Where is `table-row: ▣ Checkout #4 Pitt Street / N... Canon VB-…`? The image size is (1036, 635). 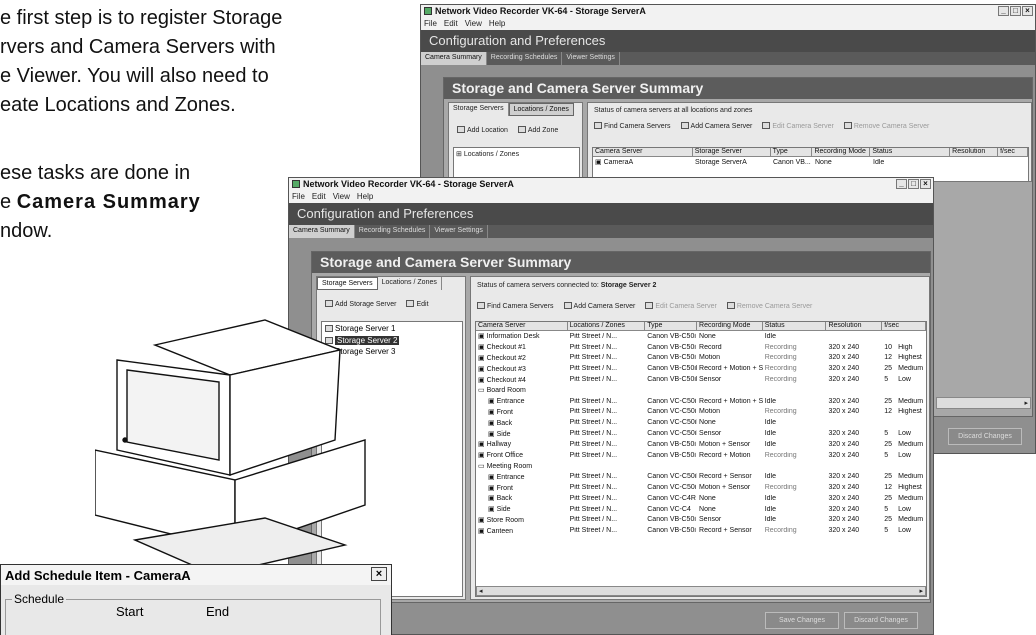
table-row: ▣ Checkout #4 Pitt Street / N... Canon VB-… is located at coordinates (701, 379).